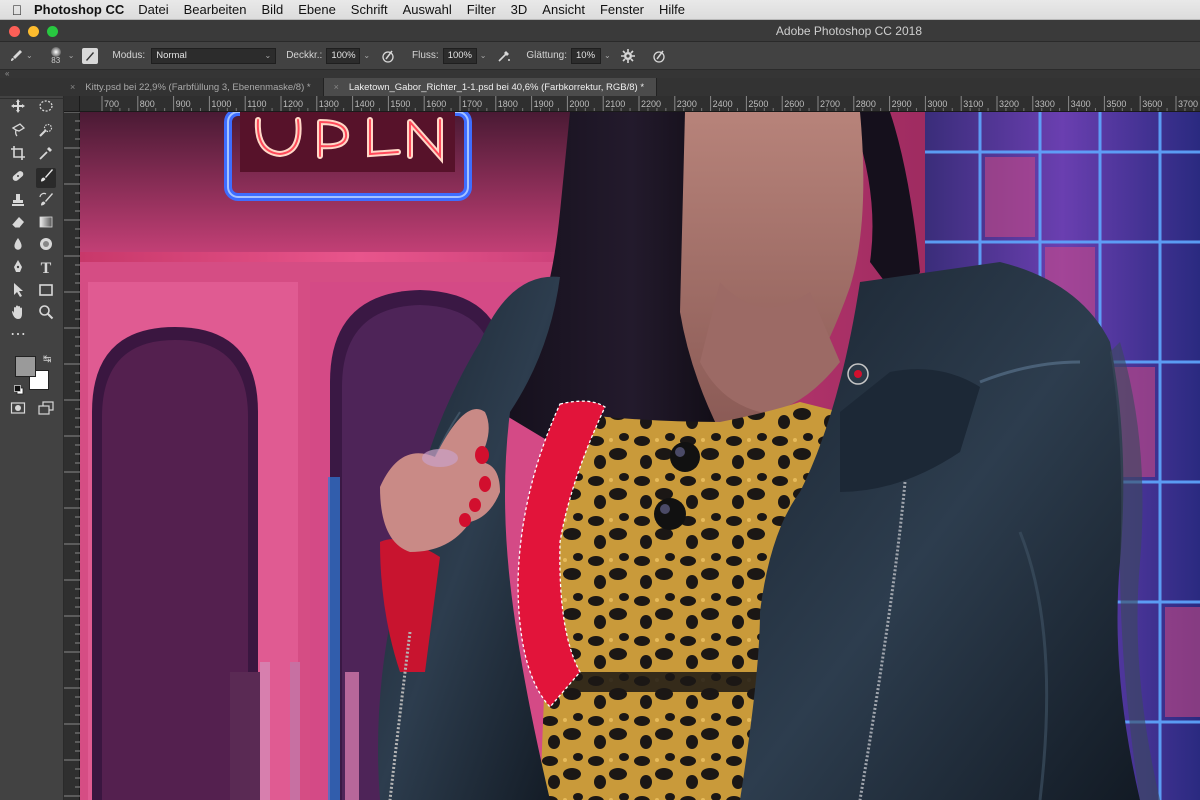  Describe the element at coordinates (46, 132) in the screenshot. I see `quick-selection-tool-icon` at that location.